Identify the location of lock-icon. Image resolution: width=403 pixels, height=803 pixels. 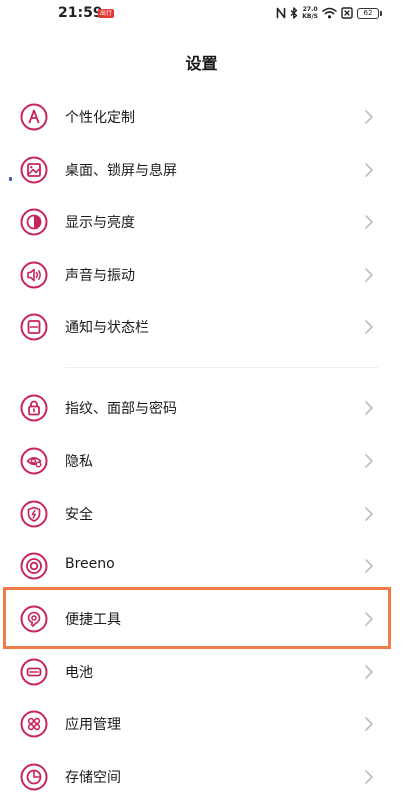
(34, 408).